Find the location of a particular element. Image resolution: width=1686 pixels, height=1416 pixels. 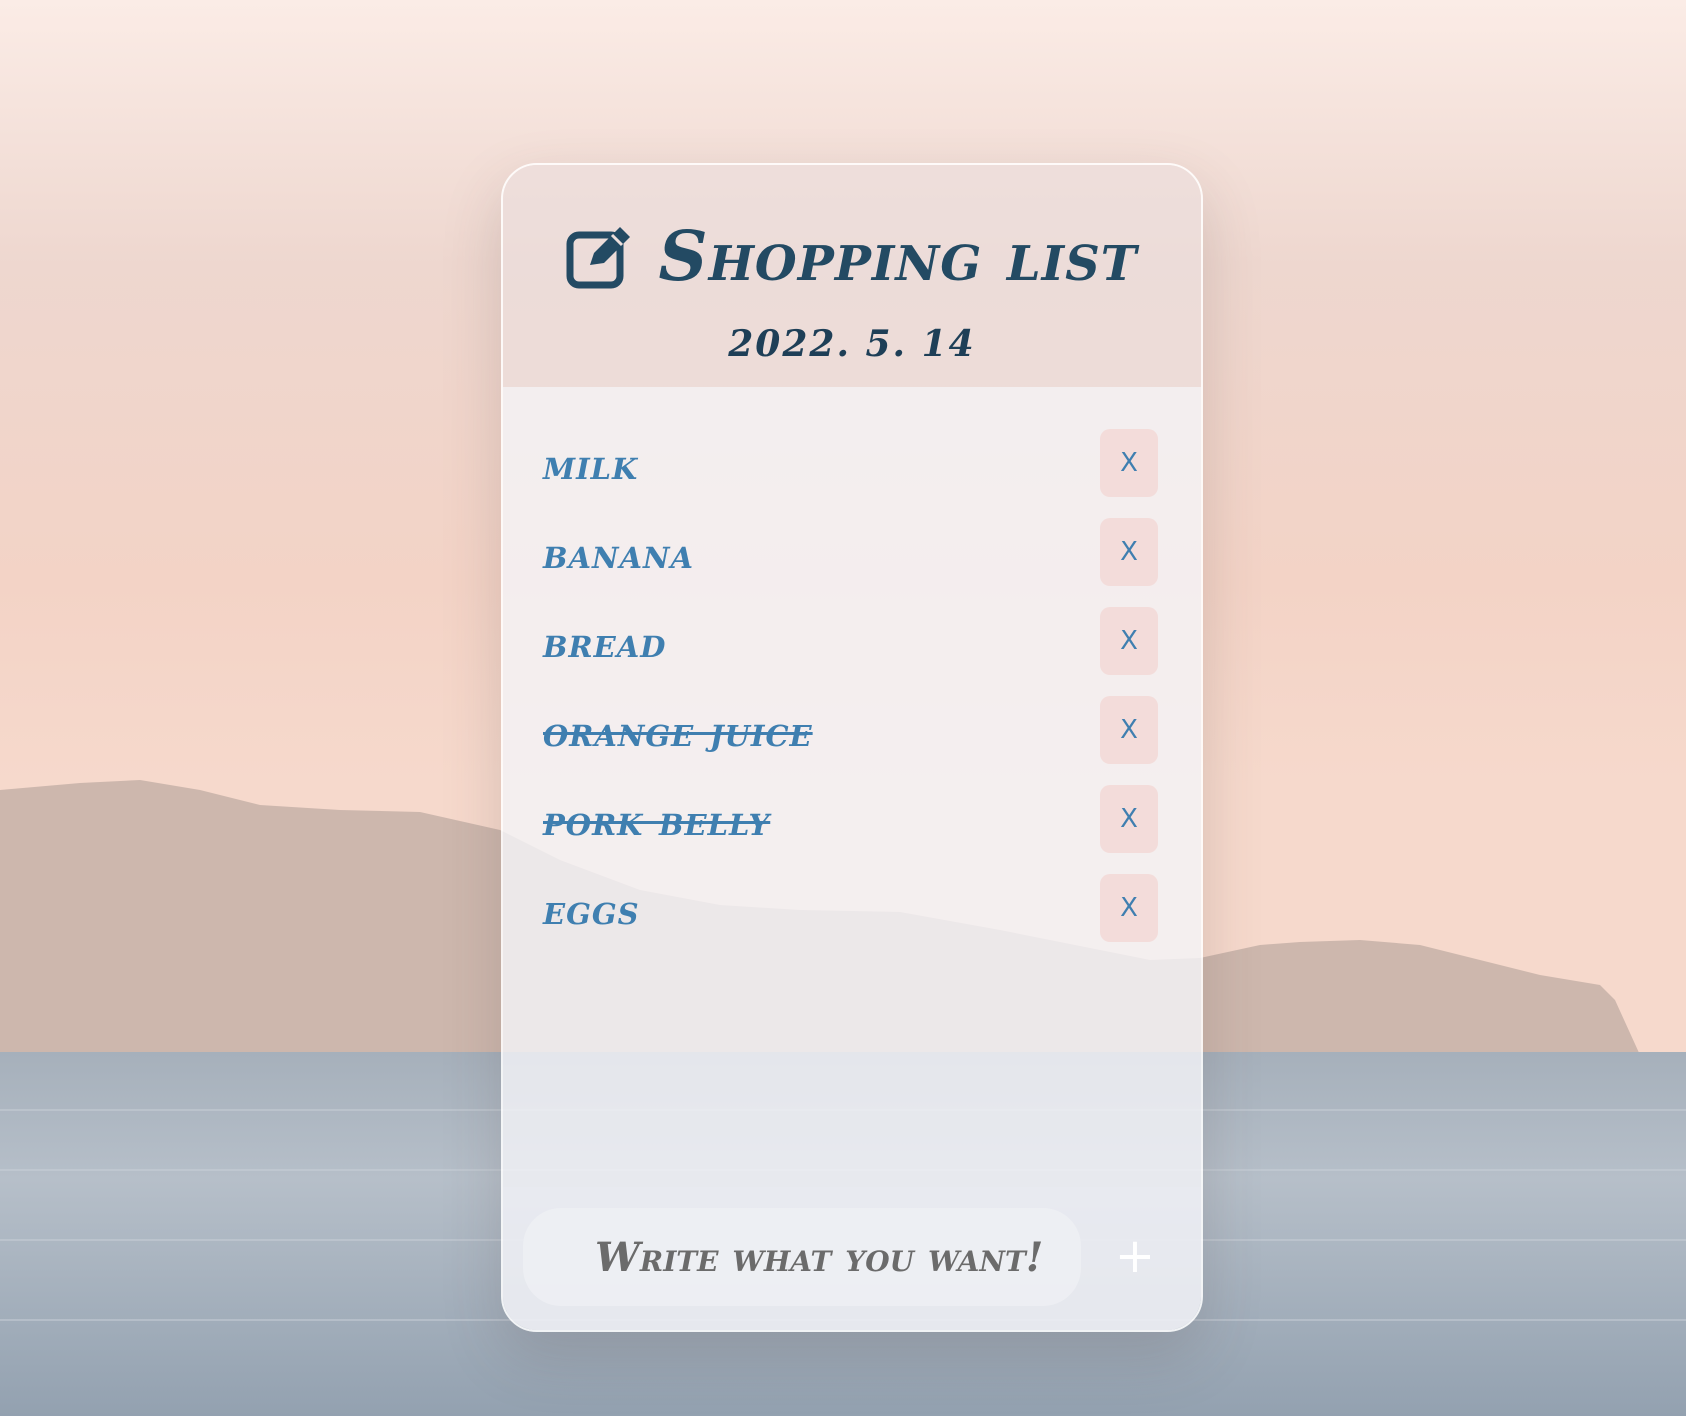

title-row: Shopping list is located at coordinates (852, 257).